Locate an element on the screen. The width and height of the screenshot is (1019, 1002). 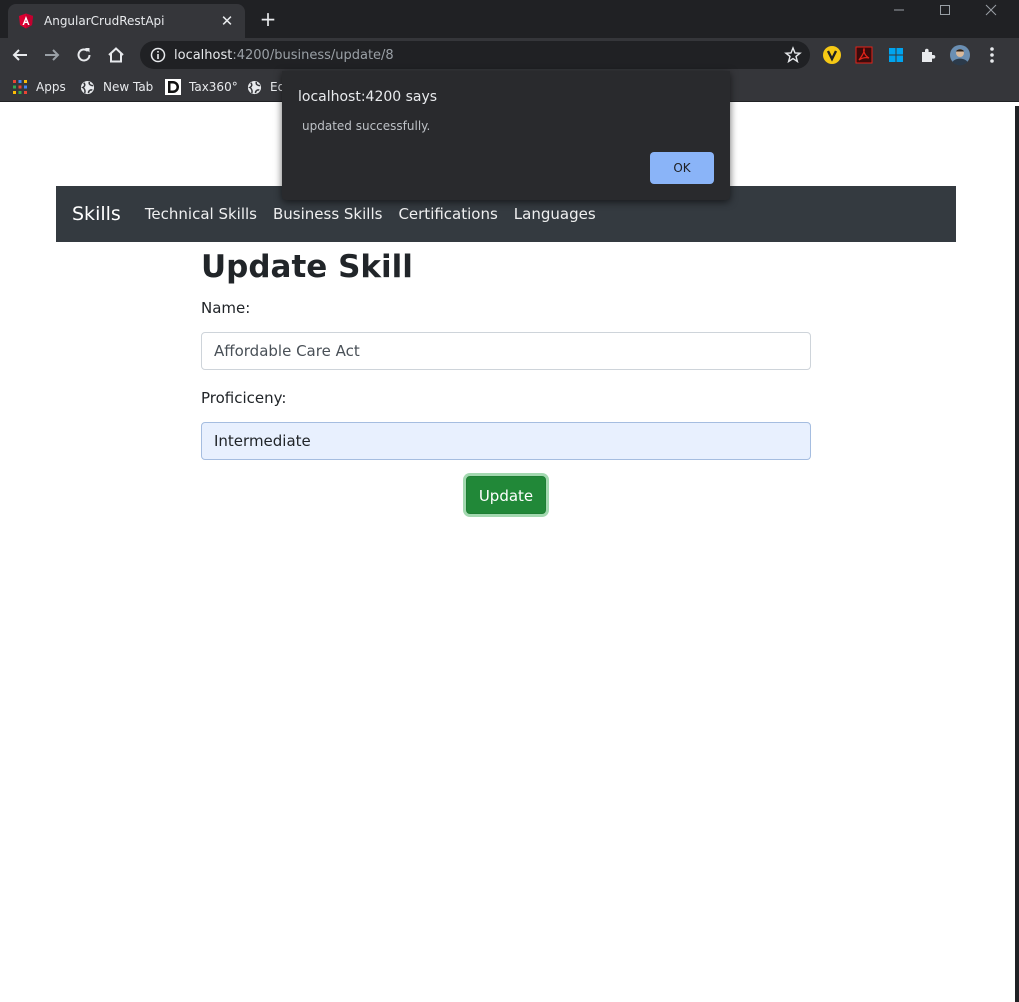
window-edge is located at coordinates (1017, 554).